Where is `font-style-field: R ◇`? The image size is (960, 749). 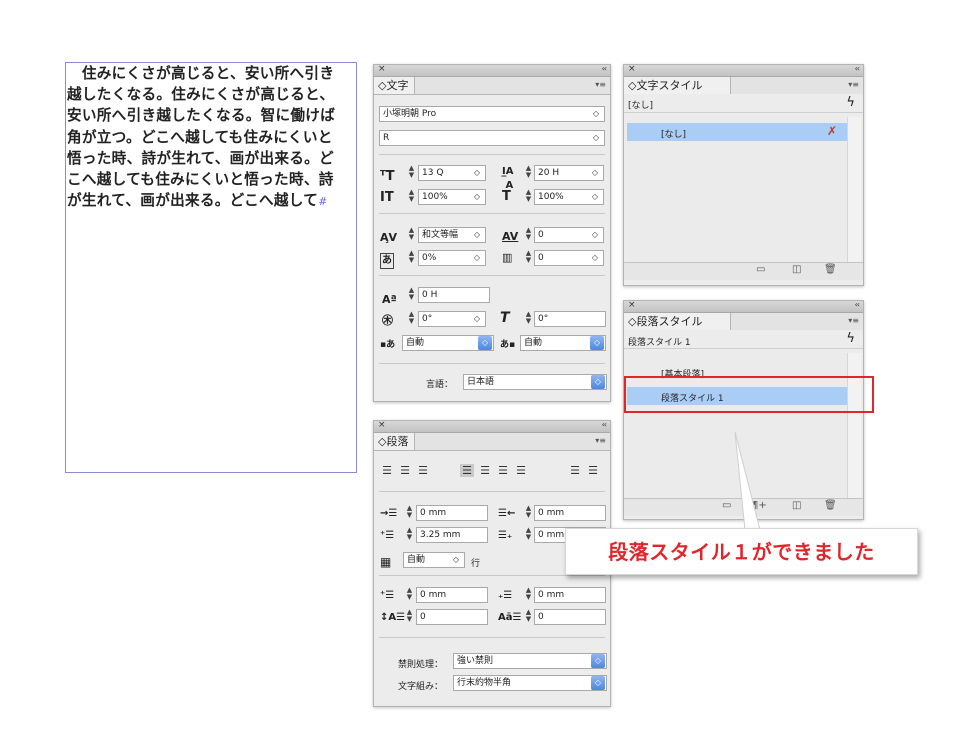 font-style-field: R ◇ is located at coordinates (492, 138).